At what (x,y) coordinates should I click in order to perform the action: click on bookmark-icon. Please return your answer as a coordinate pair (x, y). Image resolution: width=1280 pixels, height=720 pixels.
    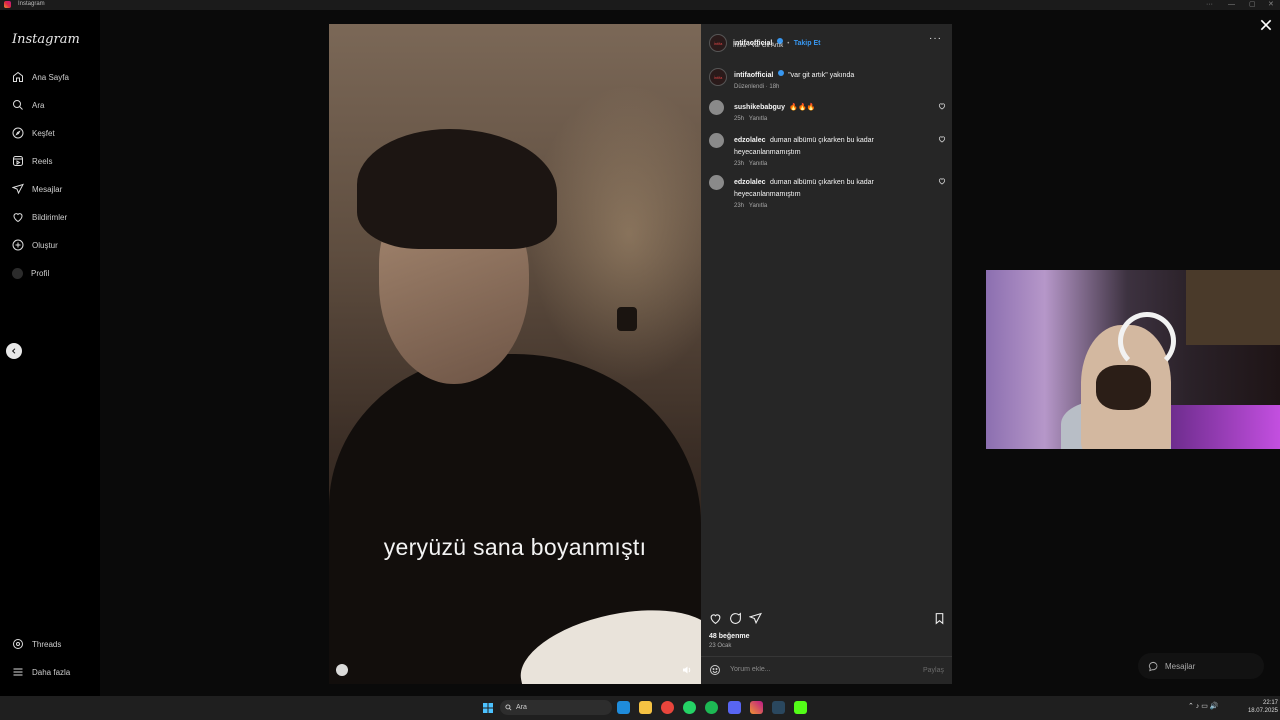
    Looking at the image, I should click on (939, 618).